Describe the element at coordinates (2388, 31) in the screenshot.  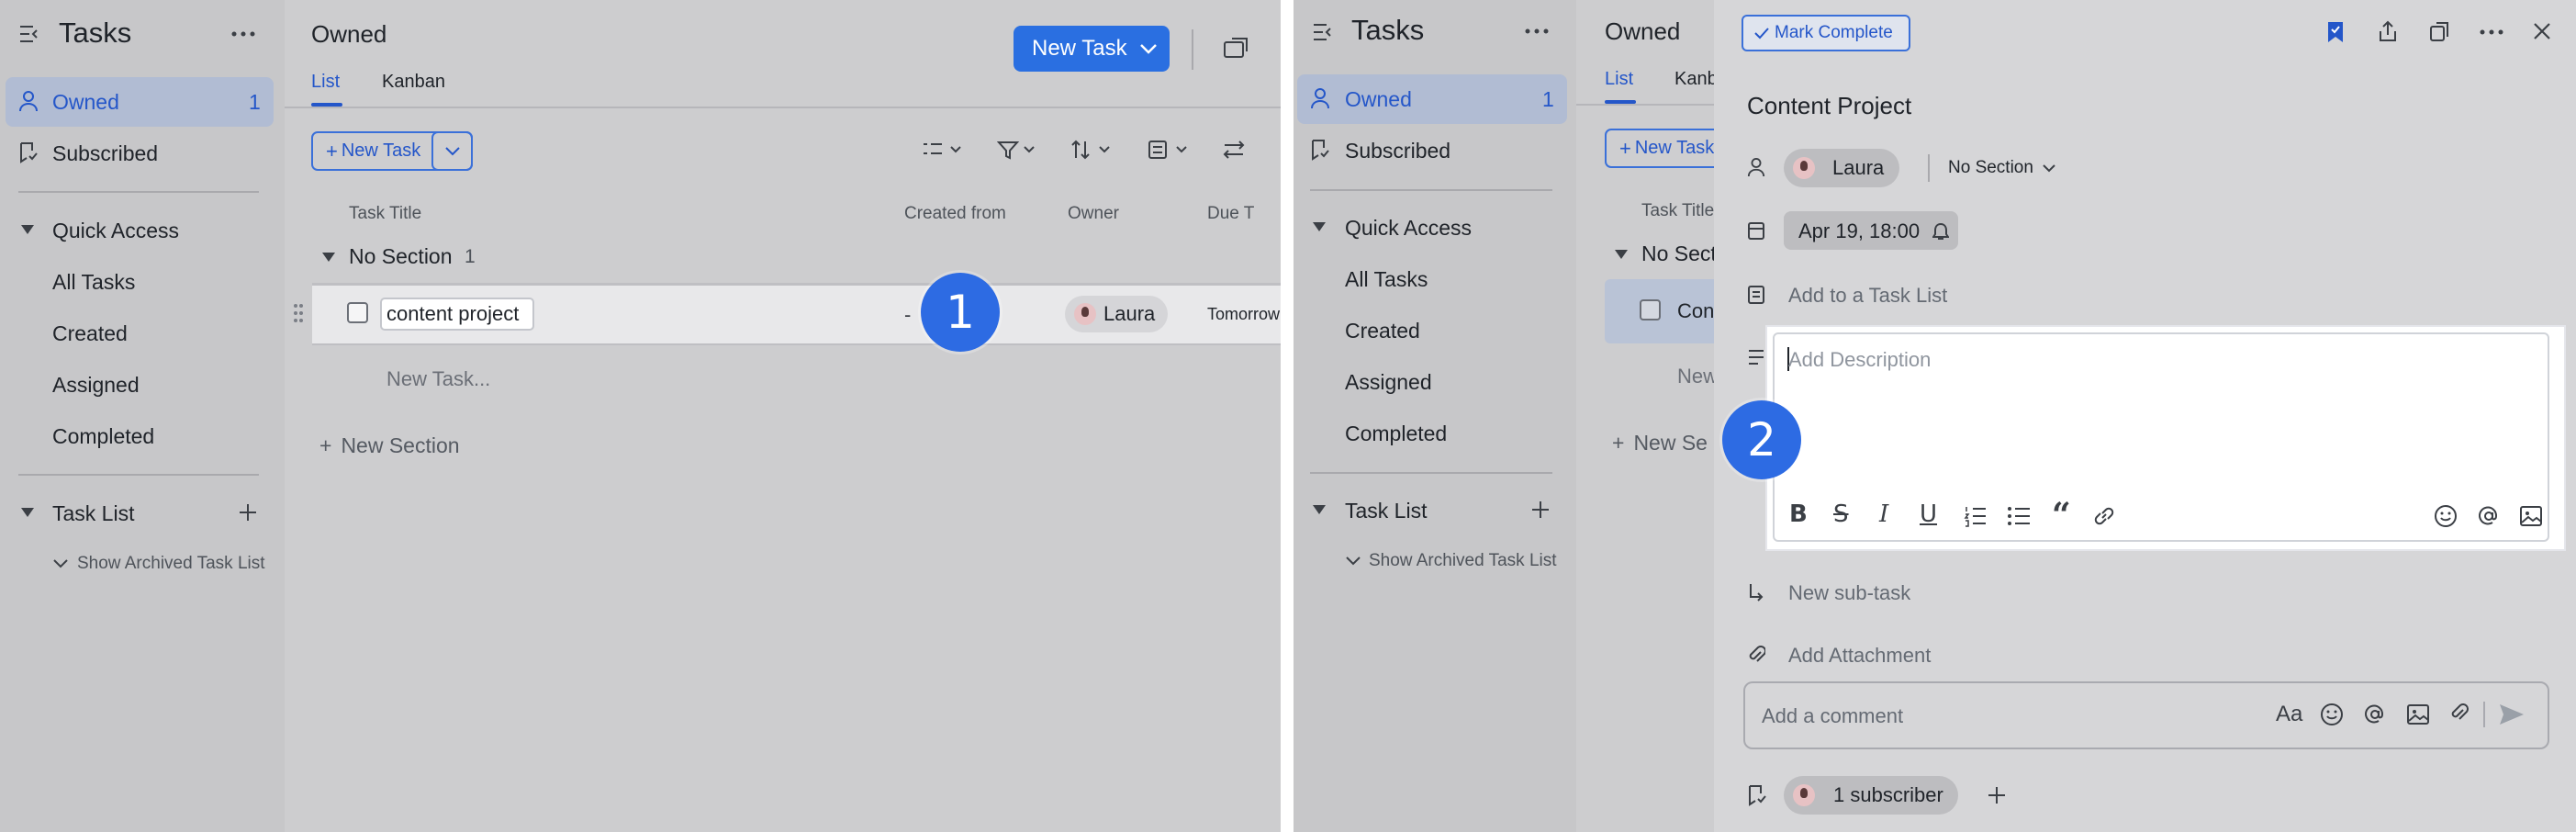
I see `share-icon` at that location.